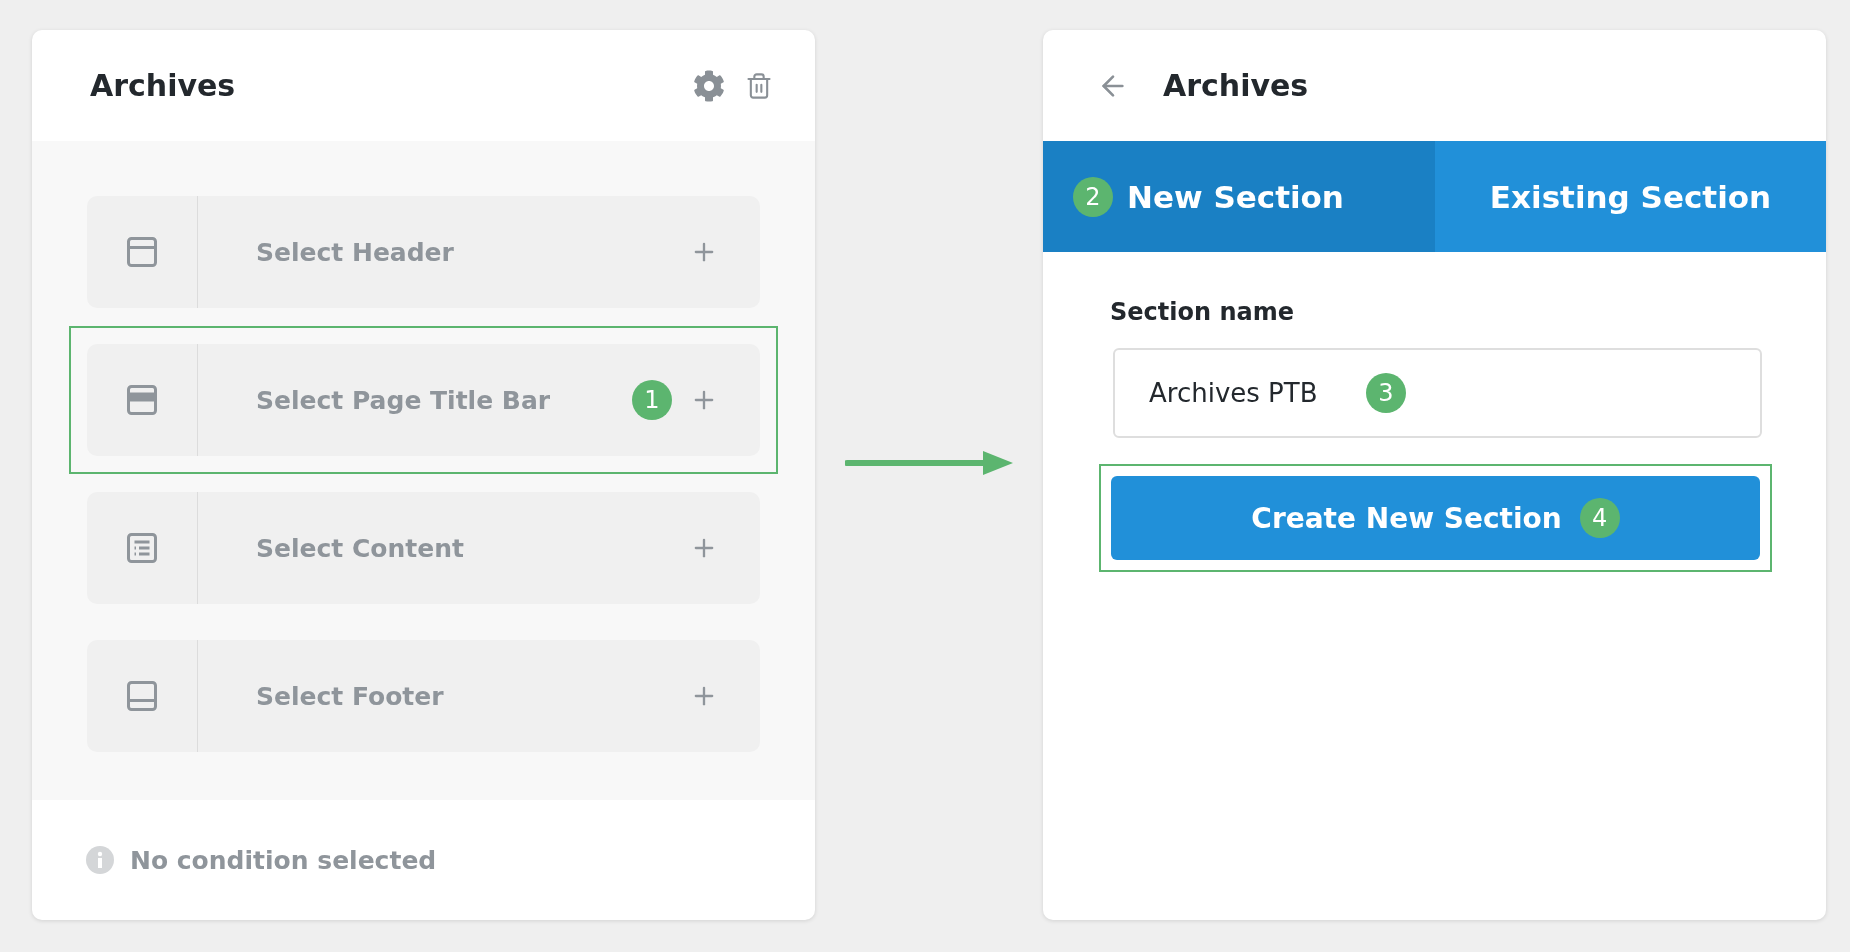 The width and height of the screenshot is (1850, 952). I want to click on create-button: Create New Section 4, so click(1435, 518).